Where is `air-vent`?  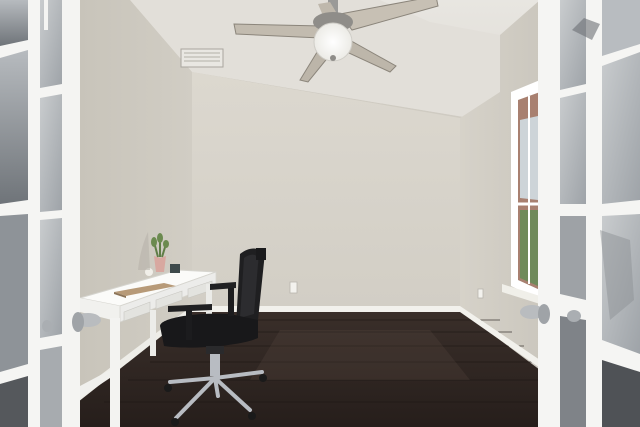
air-vent is located at coordinates (202, 58).